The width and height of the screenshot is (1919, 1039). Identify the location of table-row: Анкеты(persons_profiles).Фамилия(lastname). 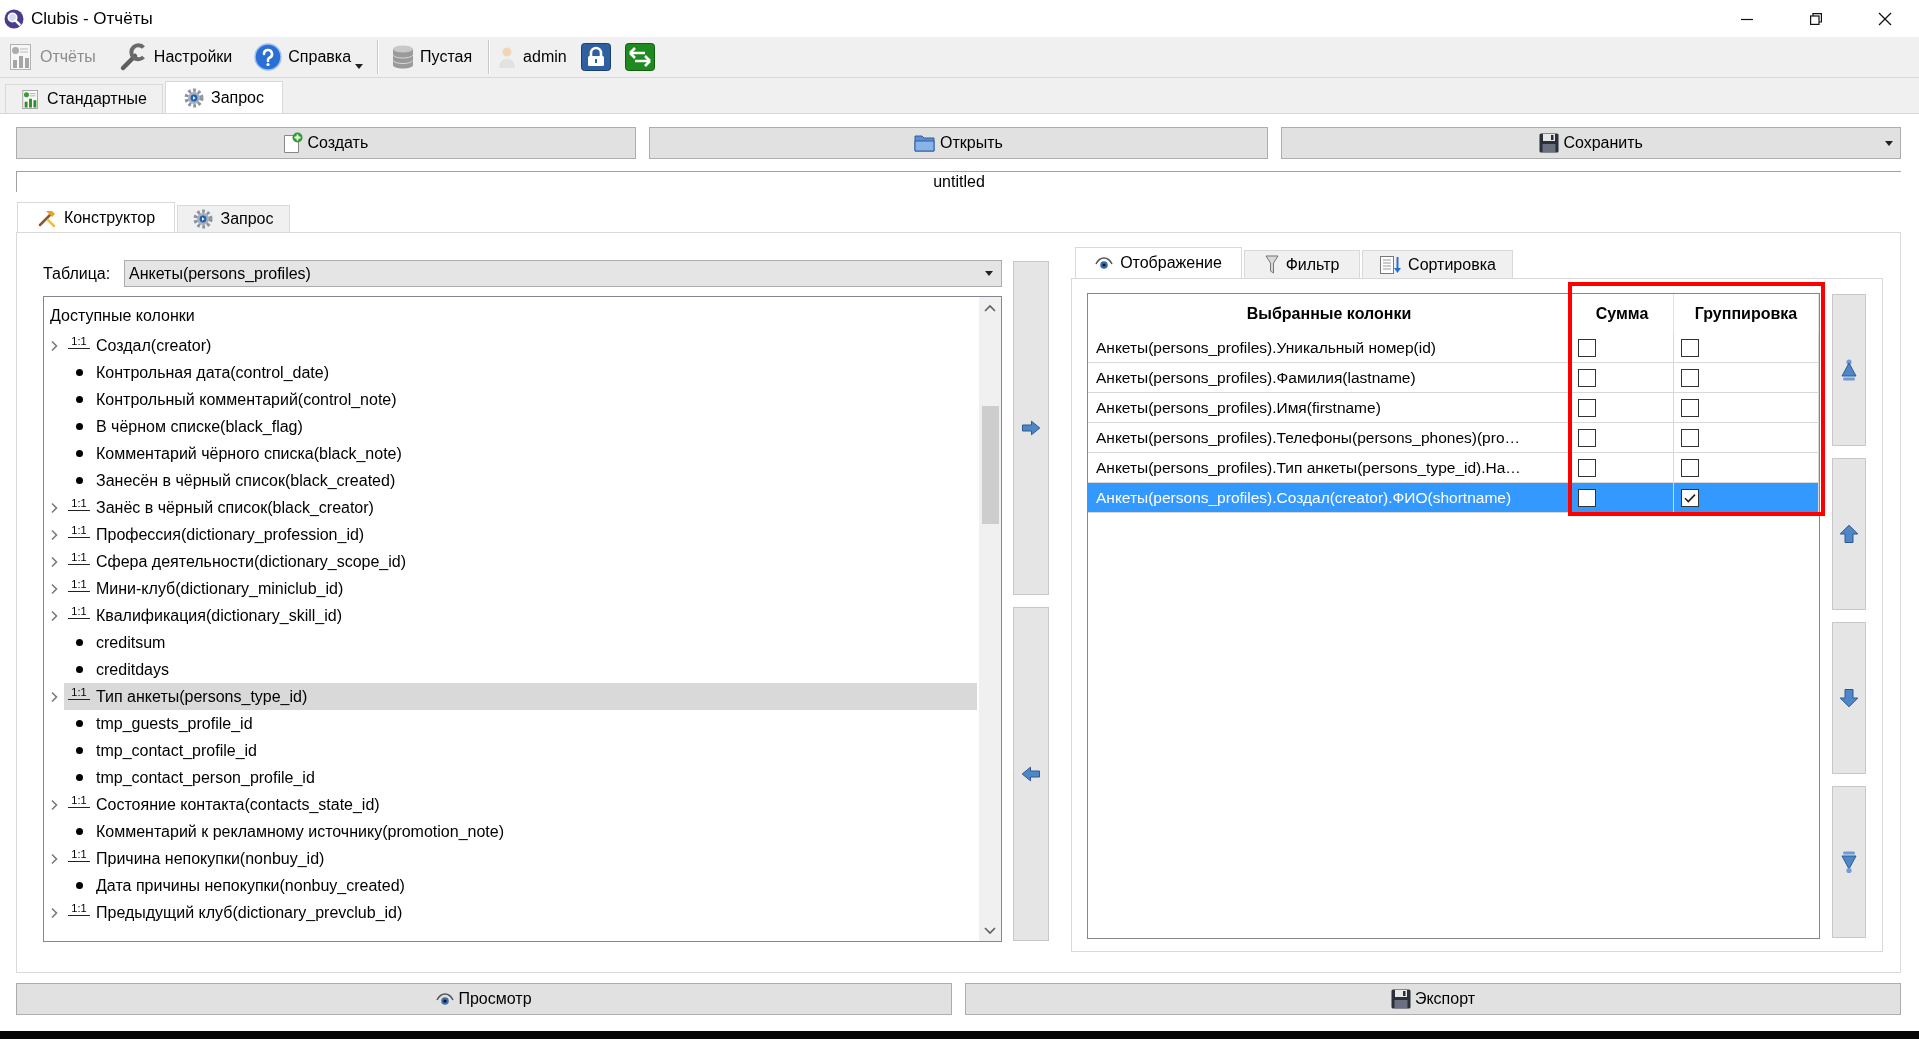
(1453, 378).